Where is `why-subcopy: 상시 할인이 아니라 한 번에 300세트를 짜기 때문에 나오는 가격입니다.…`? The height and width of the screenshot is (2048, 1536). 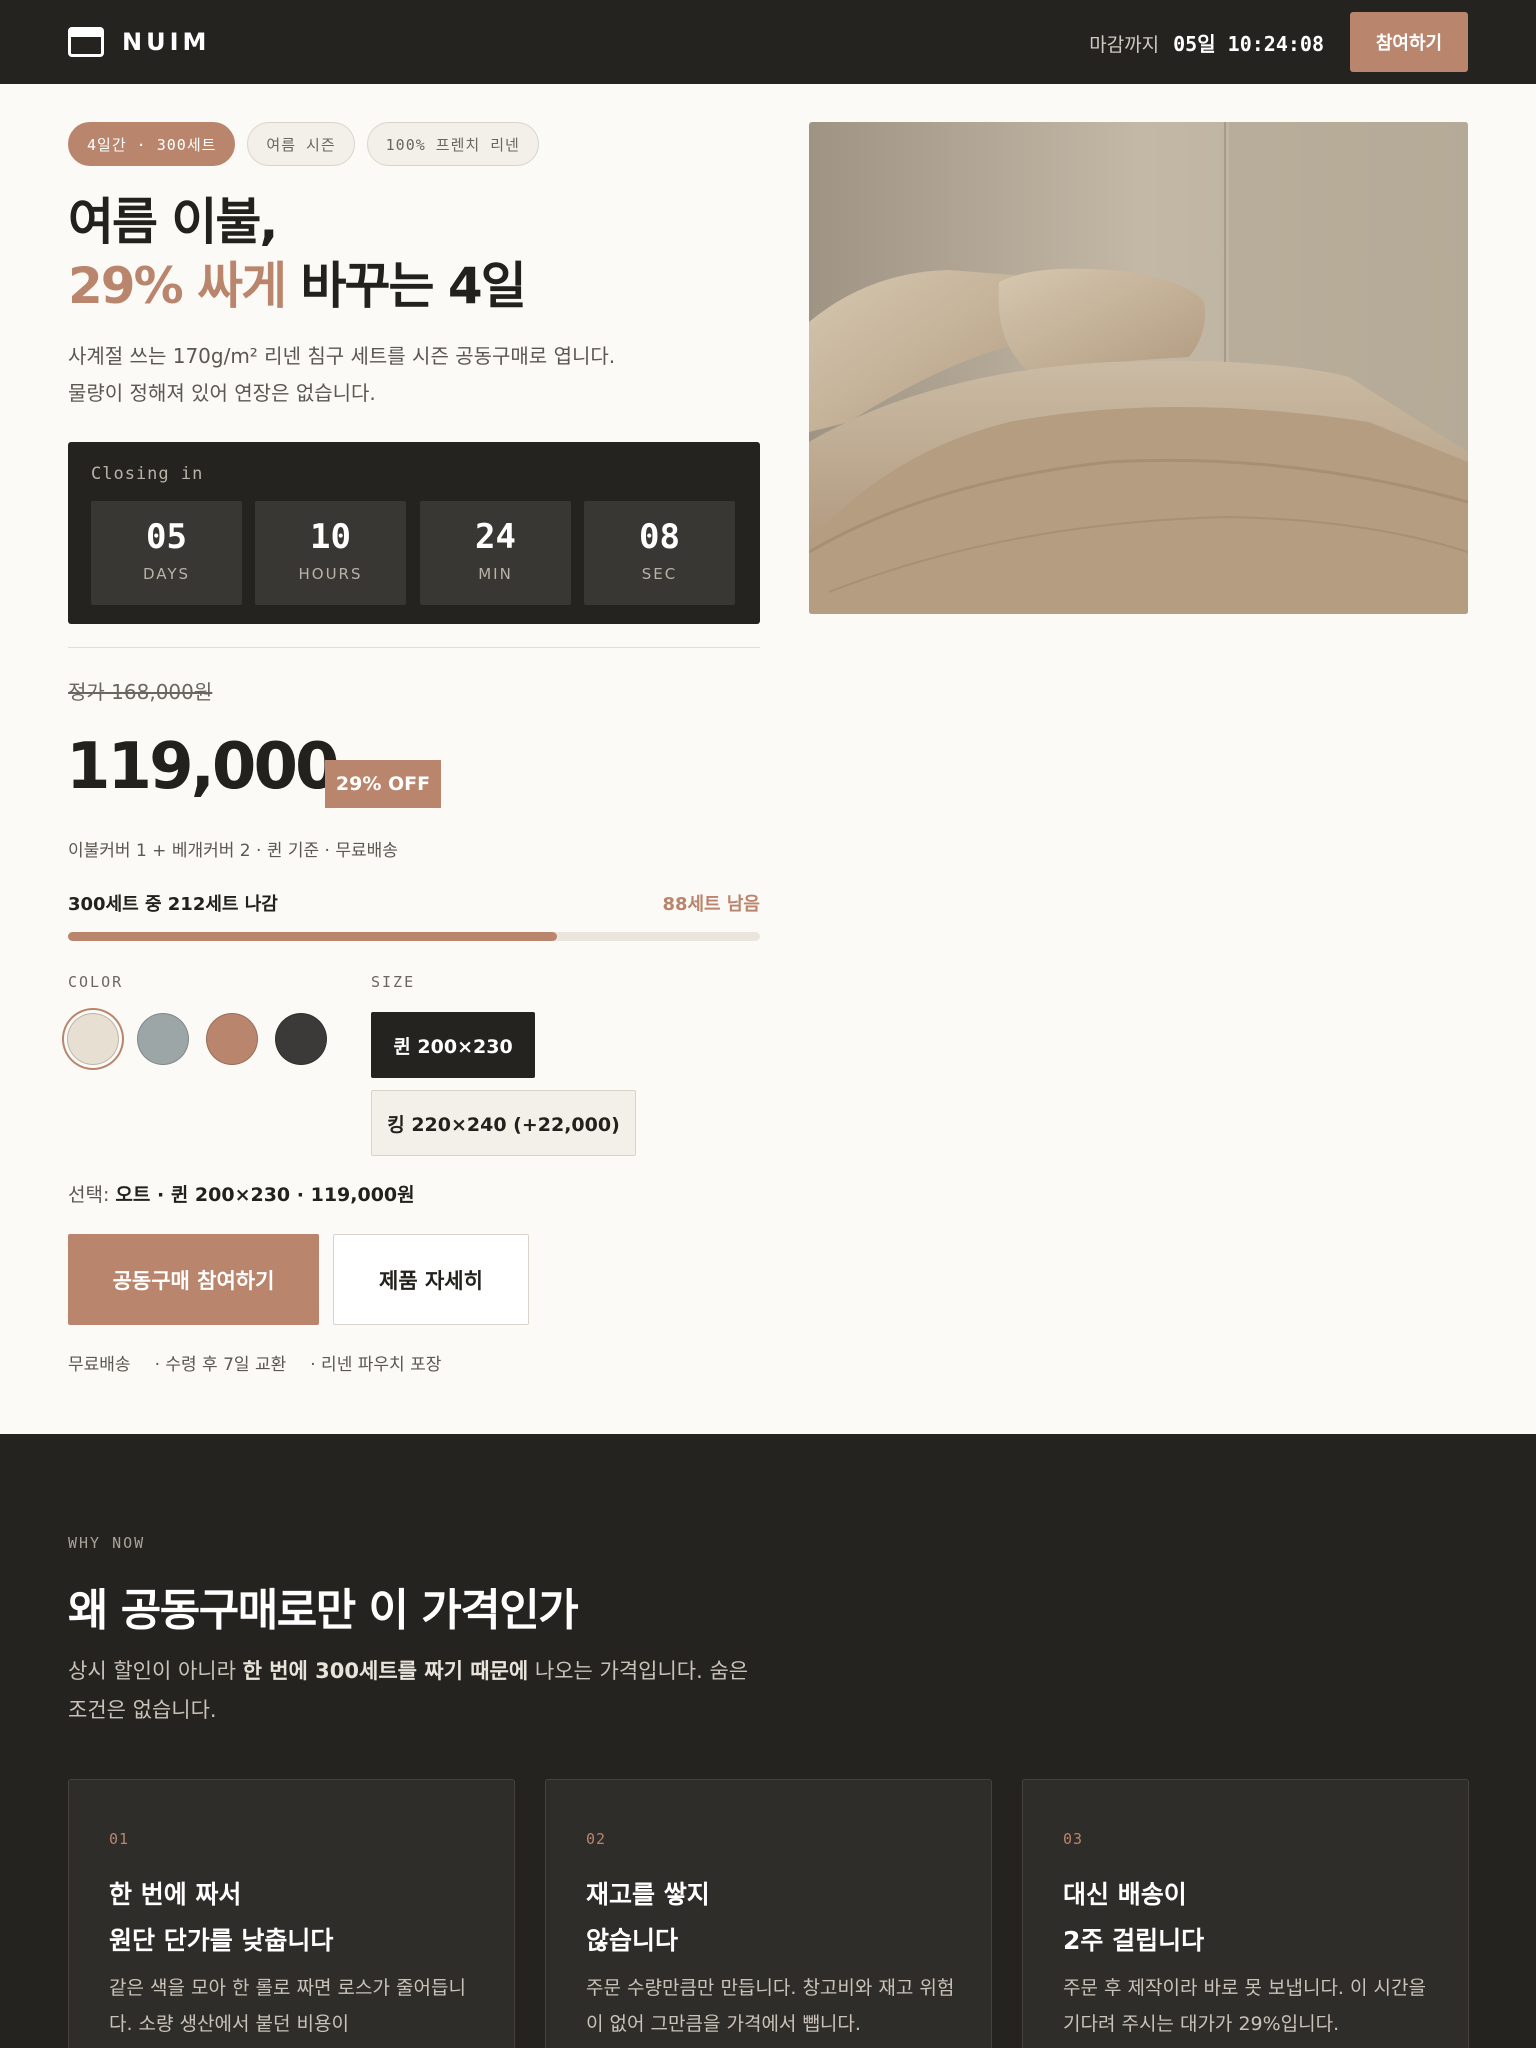
why-subcopy: 상시 할인이 아니라 한 번에 300세트를 짜기 때문에 나오는 가격입니다.… is located at coordinates (418, 1691).